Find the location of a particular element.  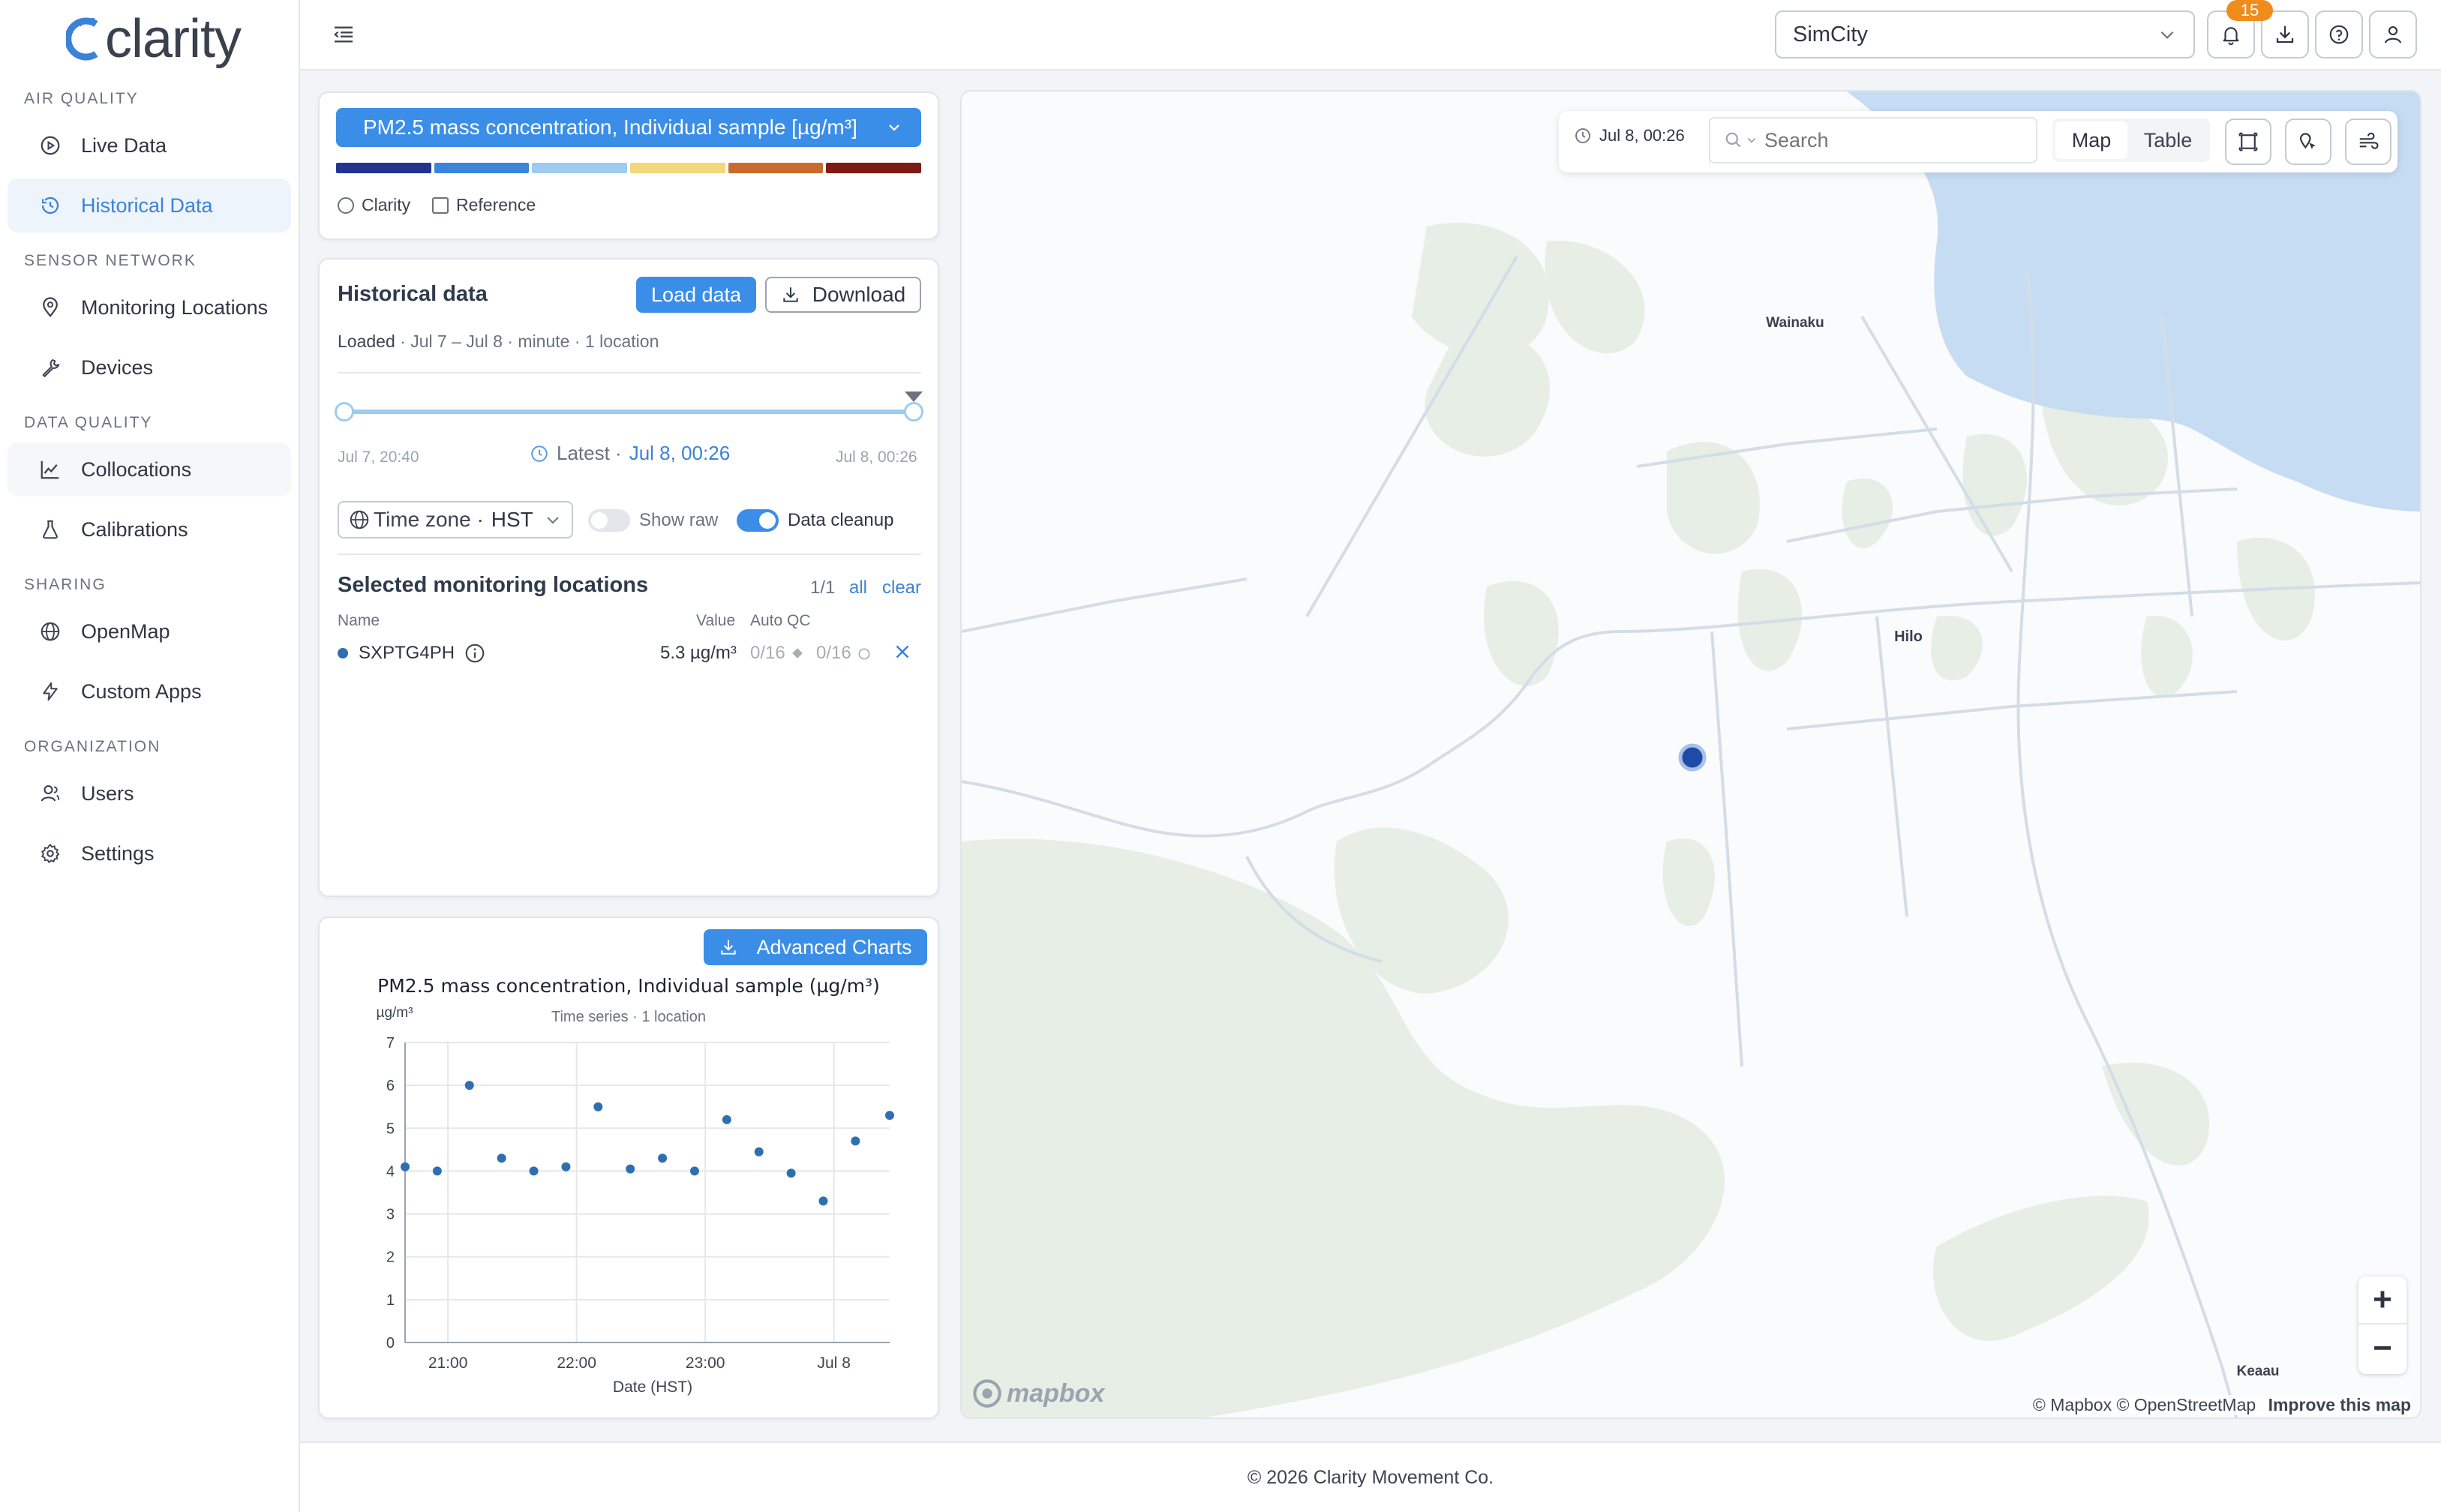

gear-icon is located at coordinates (51, 853).